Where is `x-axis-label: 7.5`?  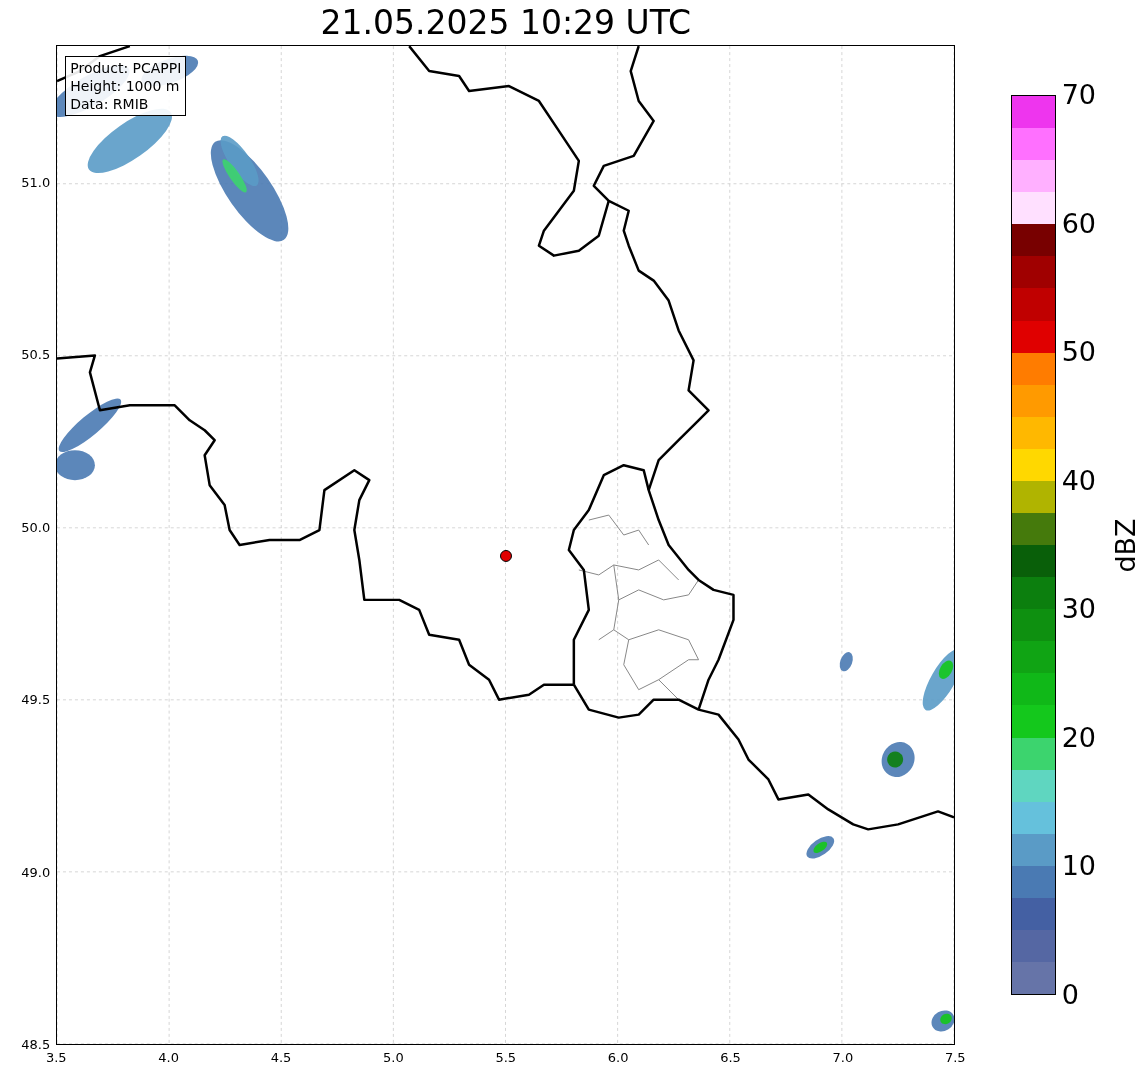
x-axis-label: 7.5 is located at coordinates (955, 1057).